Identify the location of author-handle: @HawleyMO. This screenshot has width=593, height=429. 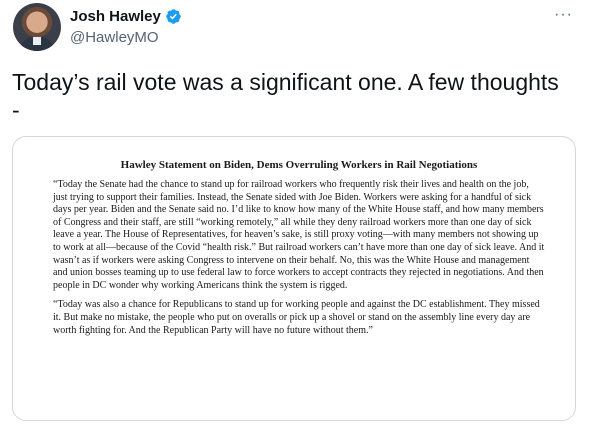
(114, 37).